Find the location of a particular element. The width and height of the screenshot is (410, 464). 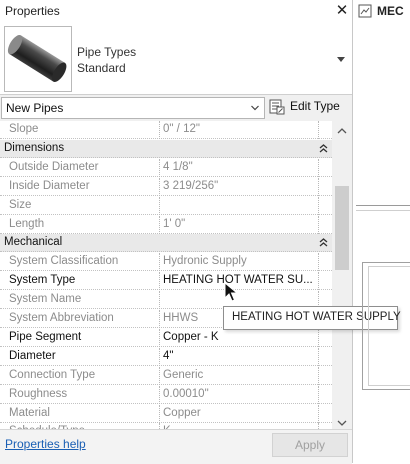

property-name: System Type is located at coordinates (42, 280).